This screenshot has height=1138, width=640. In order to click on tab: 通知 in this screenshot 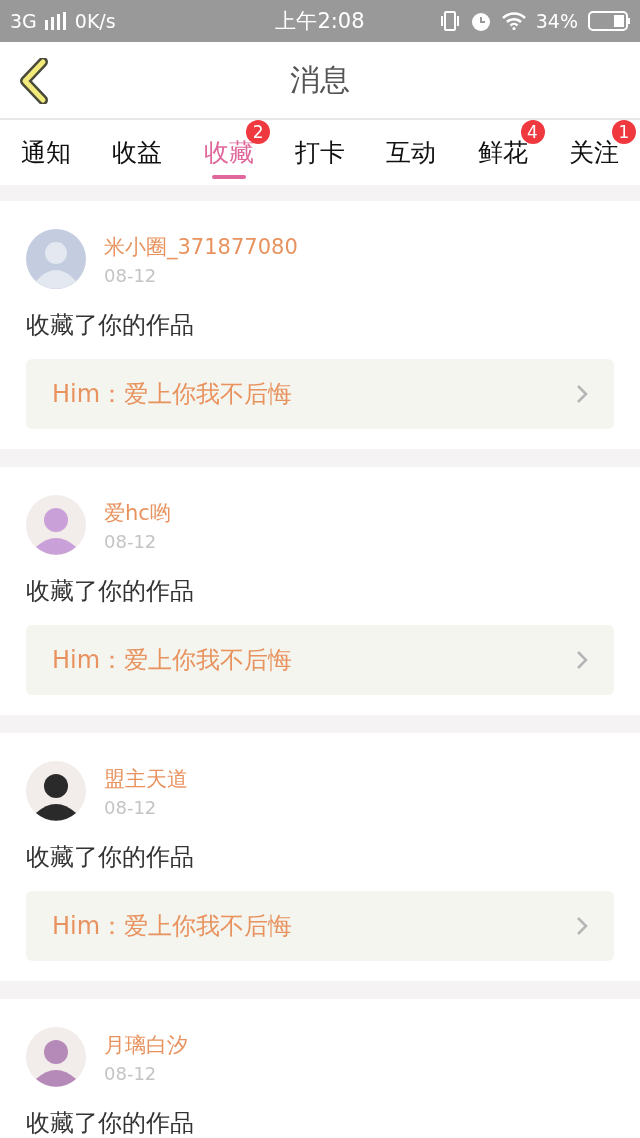, I will do `click(46, 152)`.